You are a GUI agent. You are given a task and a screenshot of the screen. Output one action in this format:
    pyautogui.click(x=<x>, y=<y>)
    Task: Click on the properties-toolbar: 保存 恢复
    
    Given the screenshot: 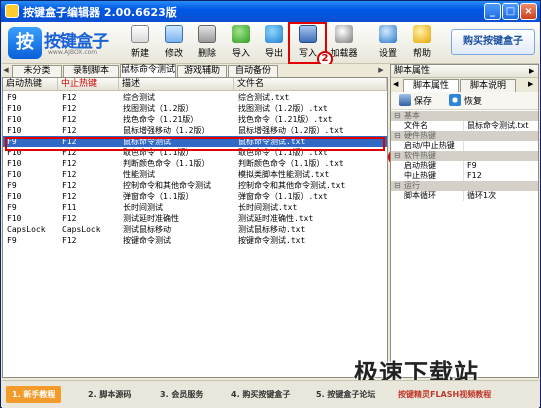 What is the action you would take?
    pyautogui.click(x=464, y=101)
    